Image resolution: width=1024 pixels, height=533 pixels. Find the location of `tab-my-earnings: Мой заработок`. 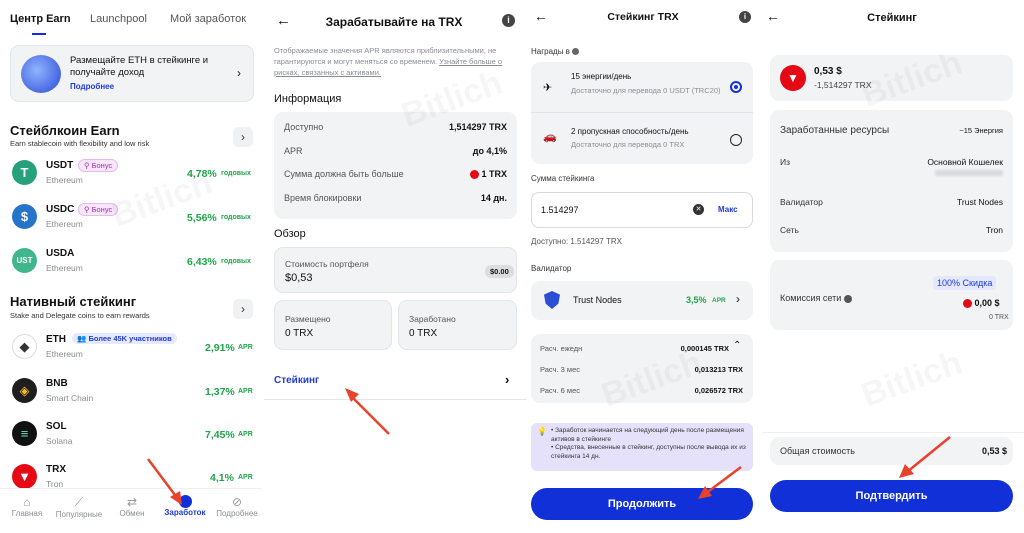

tab-my-earnings: Мой заработок is located at coordinates (208, 19).